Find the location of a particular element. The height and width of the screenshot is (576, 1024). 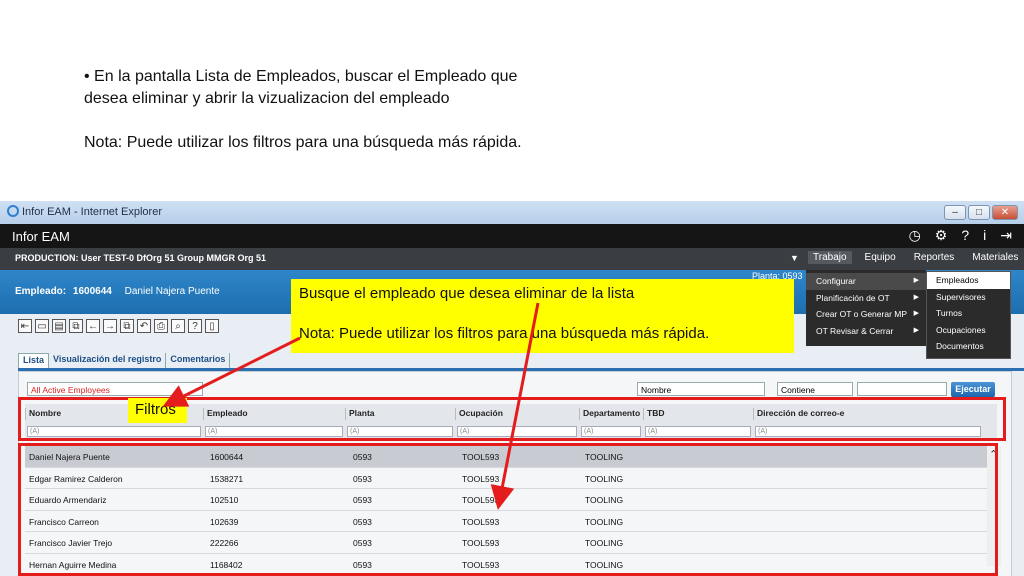

print-icon: ⎙ is located at coordinates (161, 326).